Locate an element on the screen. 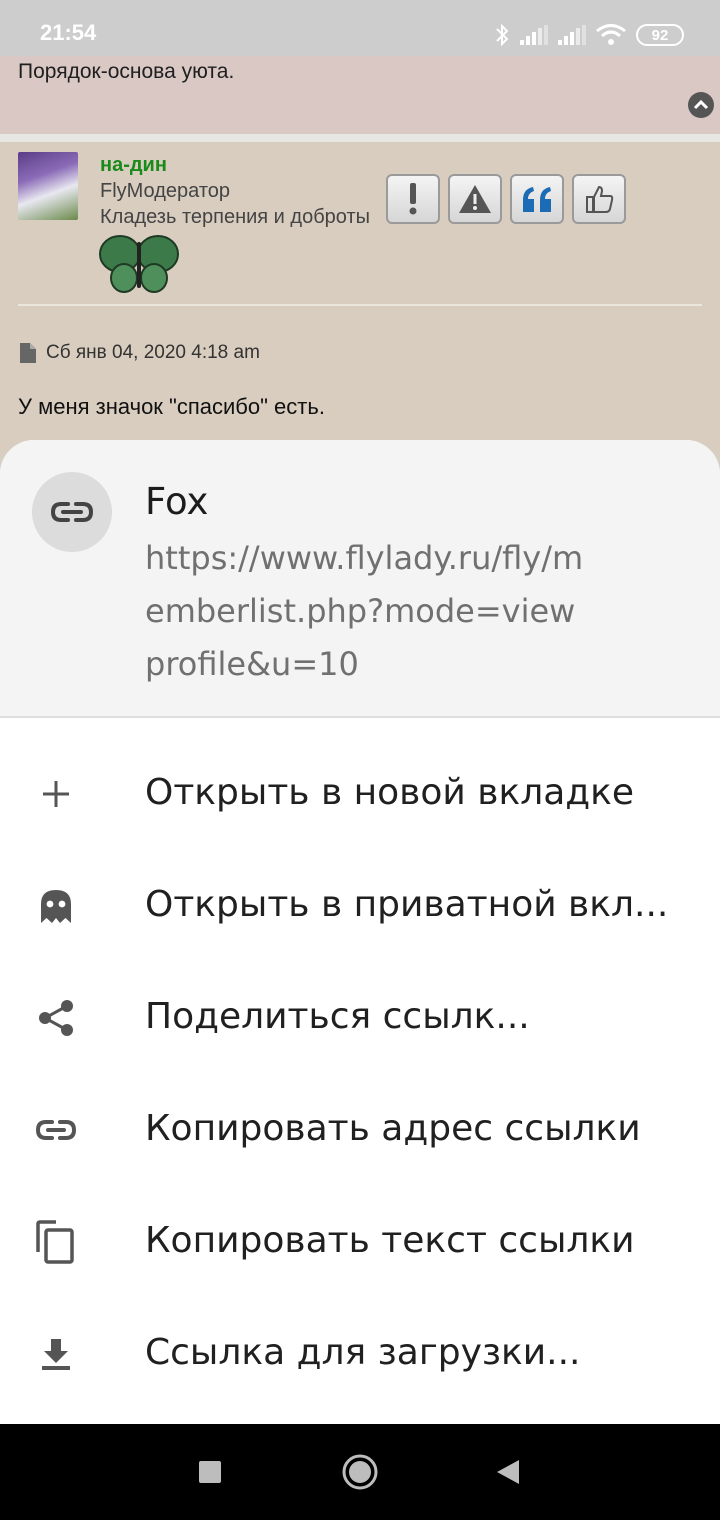  navigation-bar is located at coordinates (360, 1472).